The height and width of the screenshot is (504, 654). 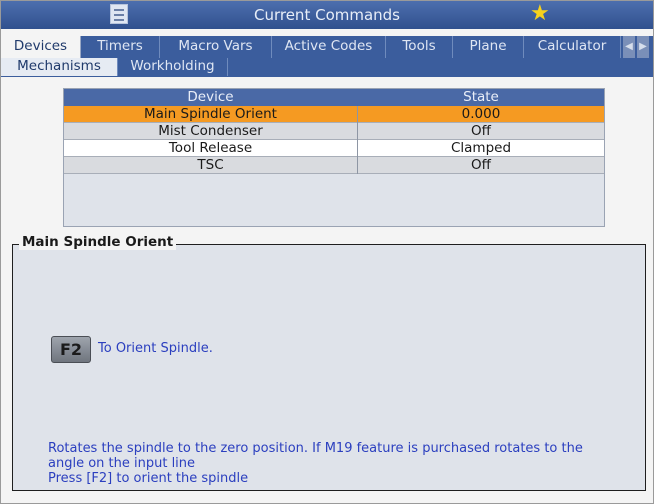 I want to click on tab-tools: Tools, so click(x=419, y=47).